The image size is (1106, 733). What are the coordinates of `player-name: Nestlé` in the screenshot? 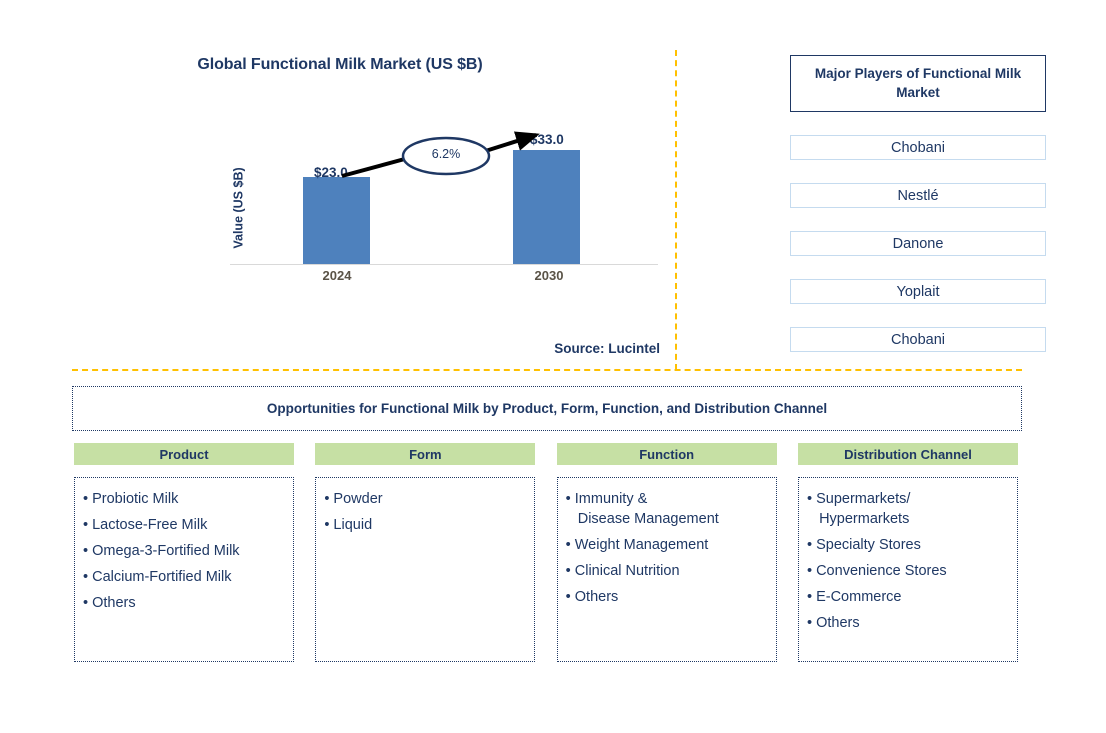 It's located at (918, 195).